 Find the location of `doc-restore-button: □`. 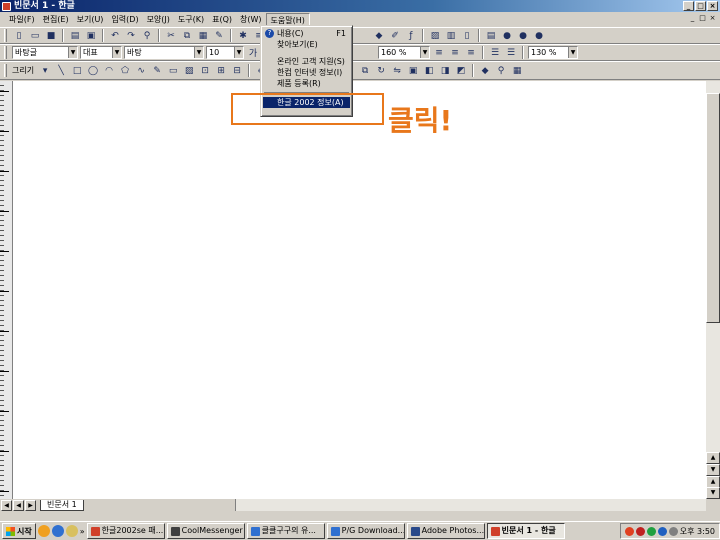

doc-restore-button: □ is located at coordinates (702, 18).